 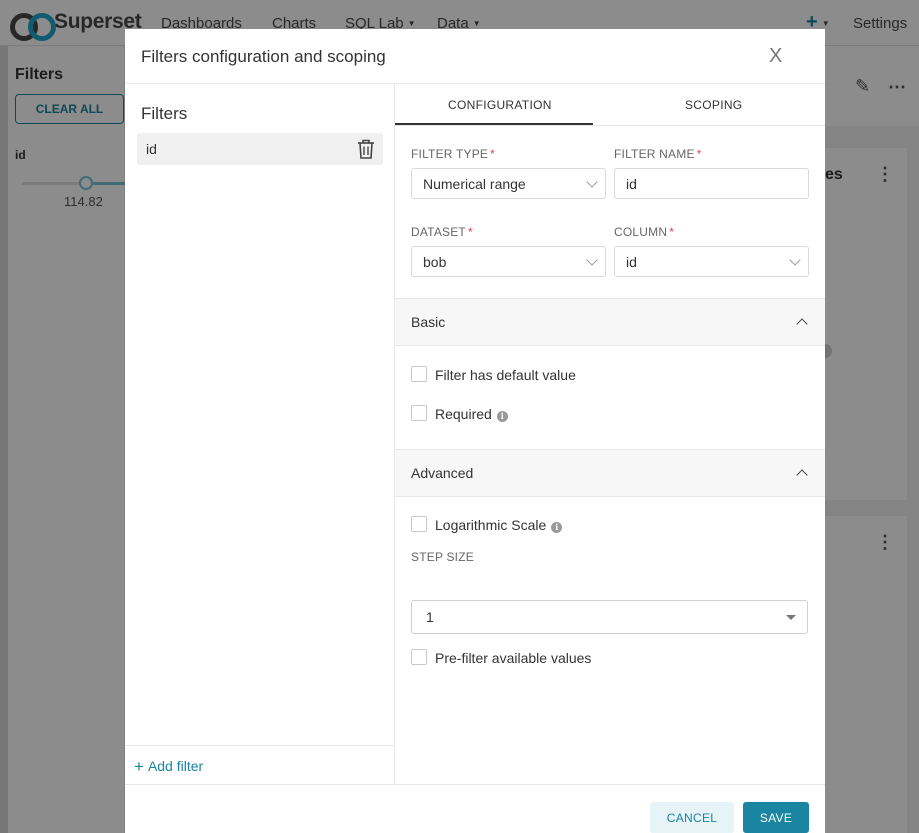 I want to click on dataset-value: bob, so click(x=435, y=261).